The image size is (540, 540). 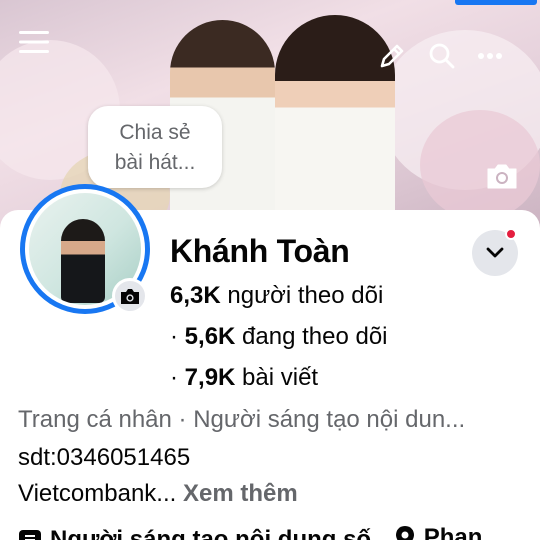 What do you see at coordinates (511, 234) in the screenshot?
I see `notification-dot` at bounding box center [511, 234].